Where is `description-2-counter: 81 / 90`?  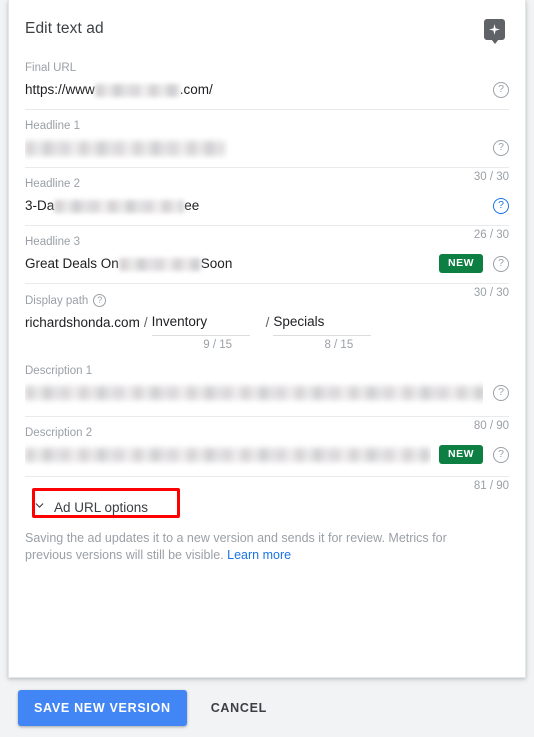 description-2-counter: 81 / 90 is located at coordinates (491, 486).